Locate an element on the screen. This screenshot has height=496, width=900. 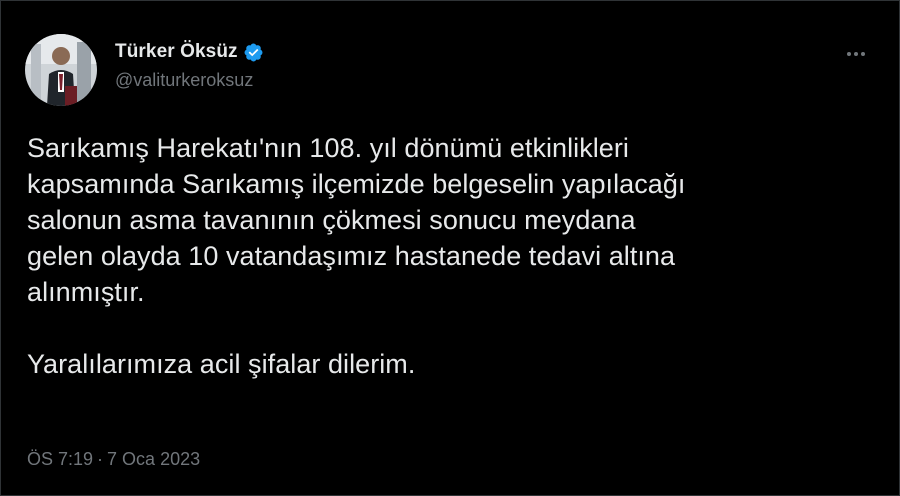
avatar-photo is located at coordinates (61, 70).